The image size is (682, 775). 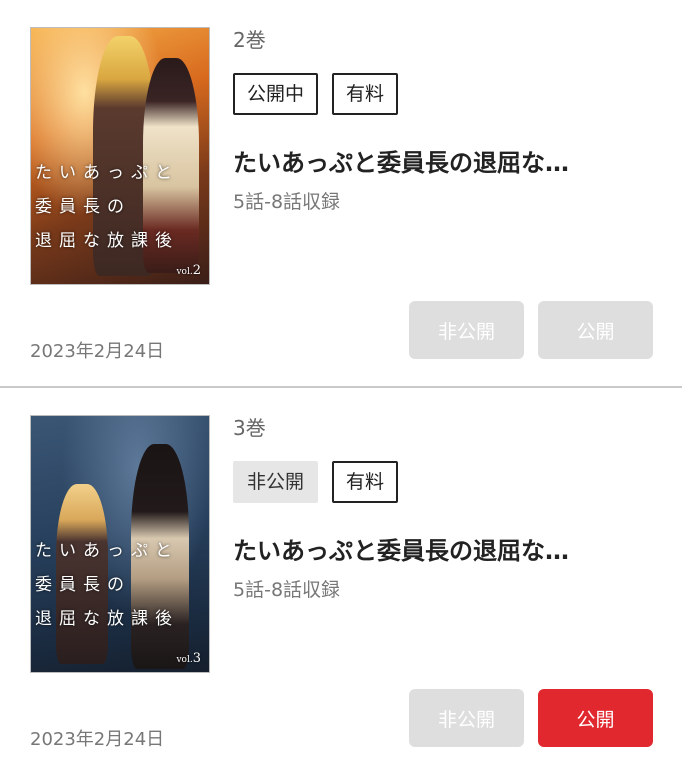 I want to click on cover-volume-mark: vol.3, so click(x=188, y=658).